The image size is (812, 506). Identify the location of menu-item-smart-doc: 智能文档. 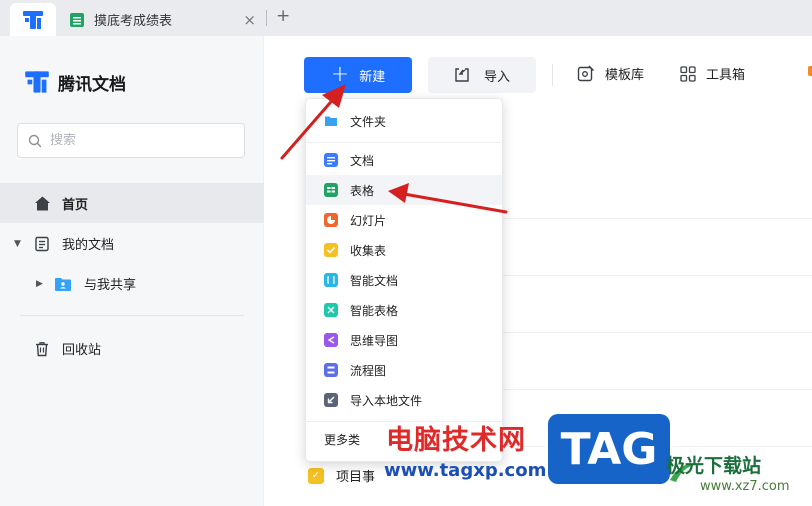
(404, 280).